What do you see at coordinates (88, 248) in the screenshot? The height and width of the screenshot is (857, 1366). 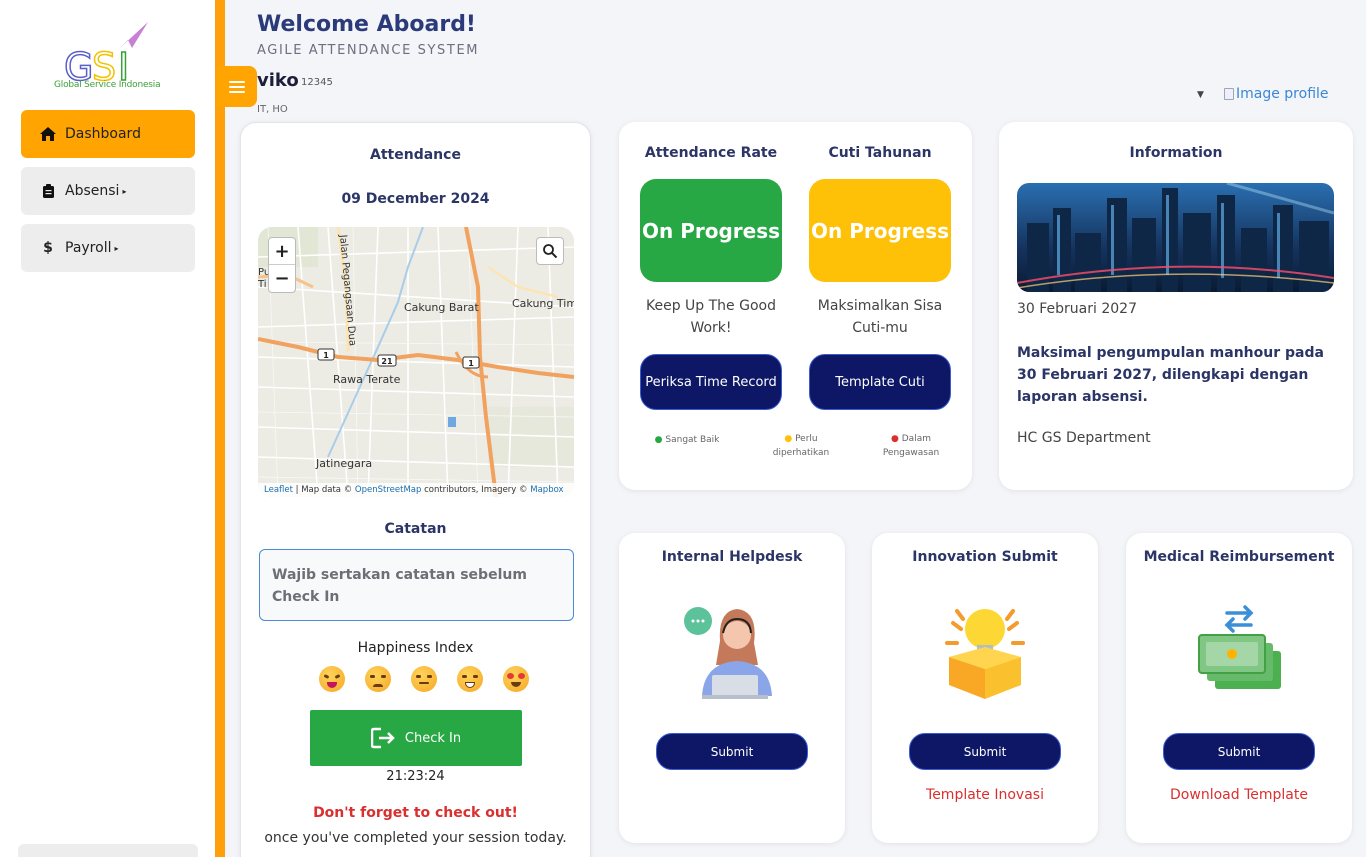 I see `sidebar-item-label: Payroll` at bounding box center [88, 248].